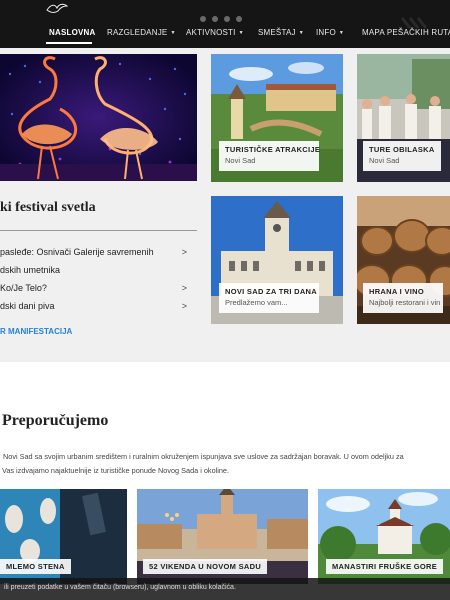 Image resolution: width=450 pixels, height=600 pixels. I want to click on nav-label: NASLOVNA, so click(72, 32).